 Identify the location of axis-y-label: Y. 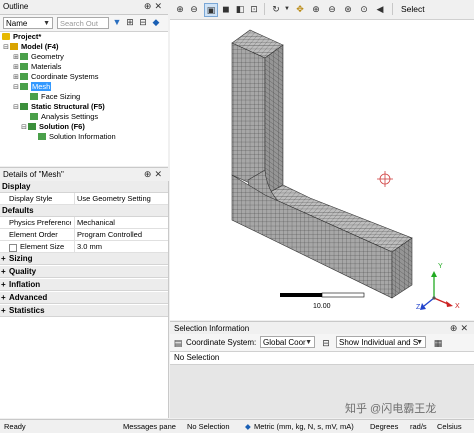
(440, 266).